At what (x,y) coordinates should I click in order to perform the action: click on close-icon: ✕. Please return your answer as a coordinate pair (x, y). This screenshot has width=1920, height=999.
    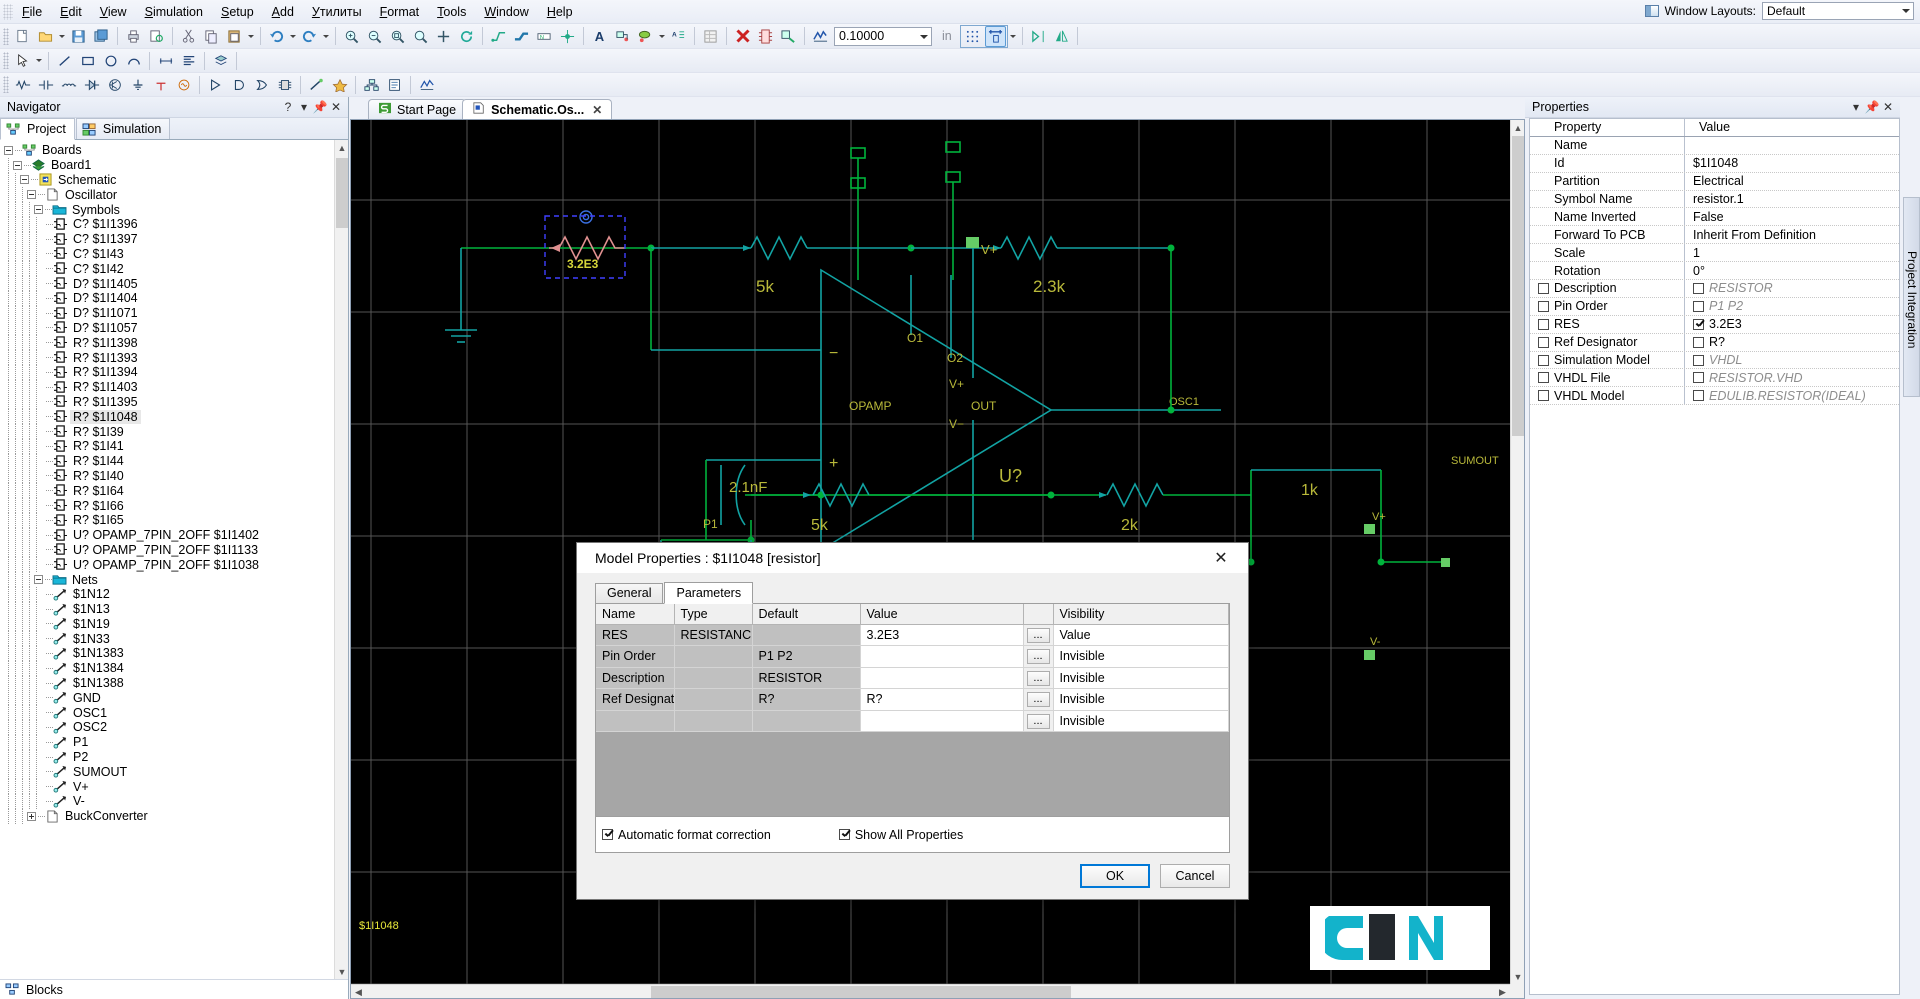
    Looking at the image, I should click on (336, 107).